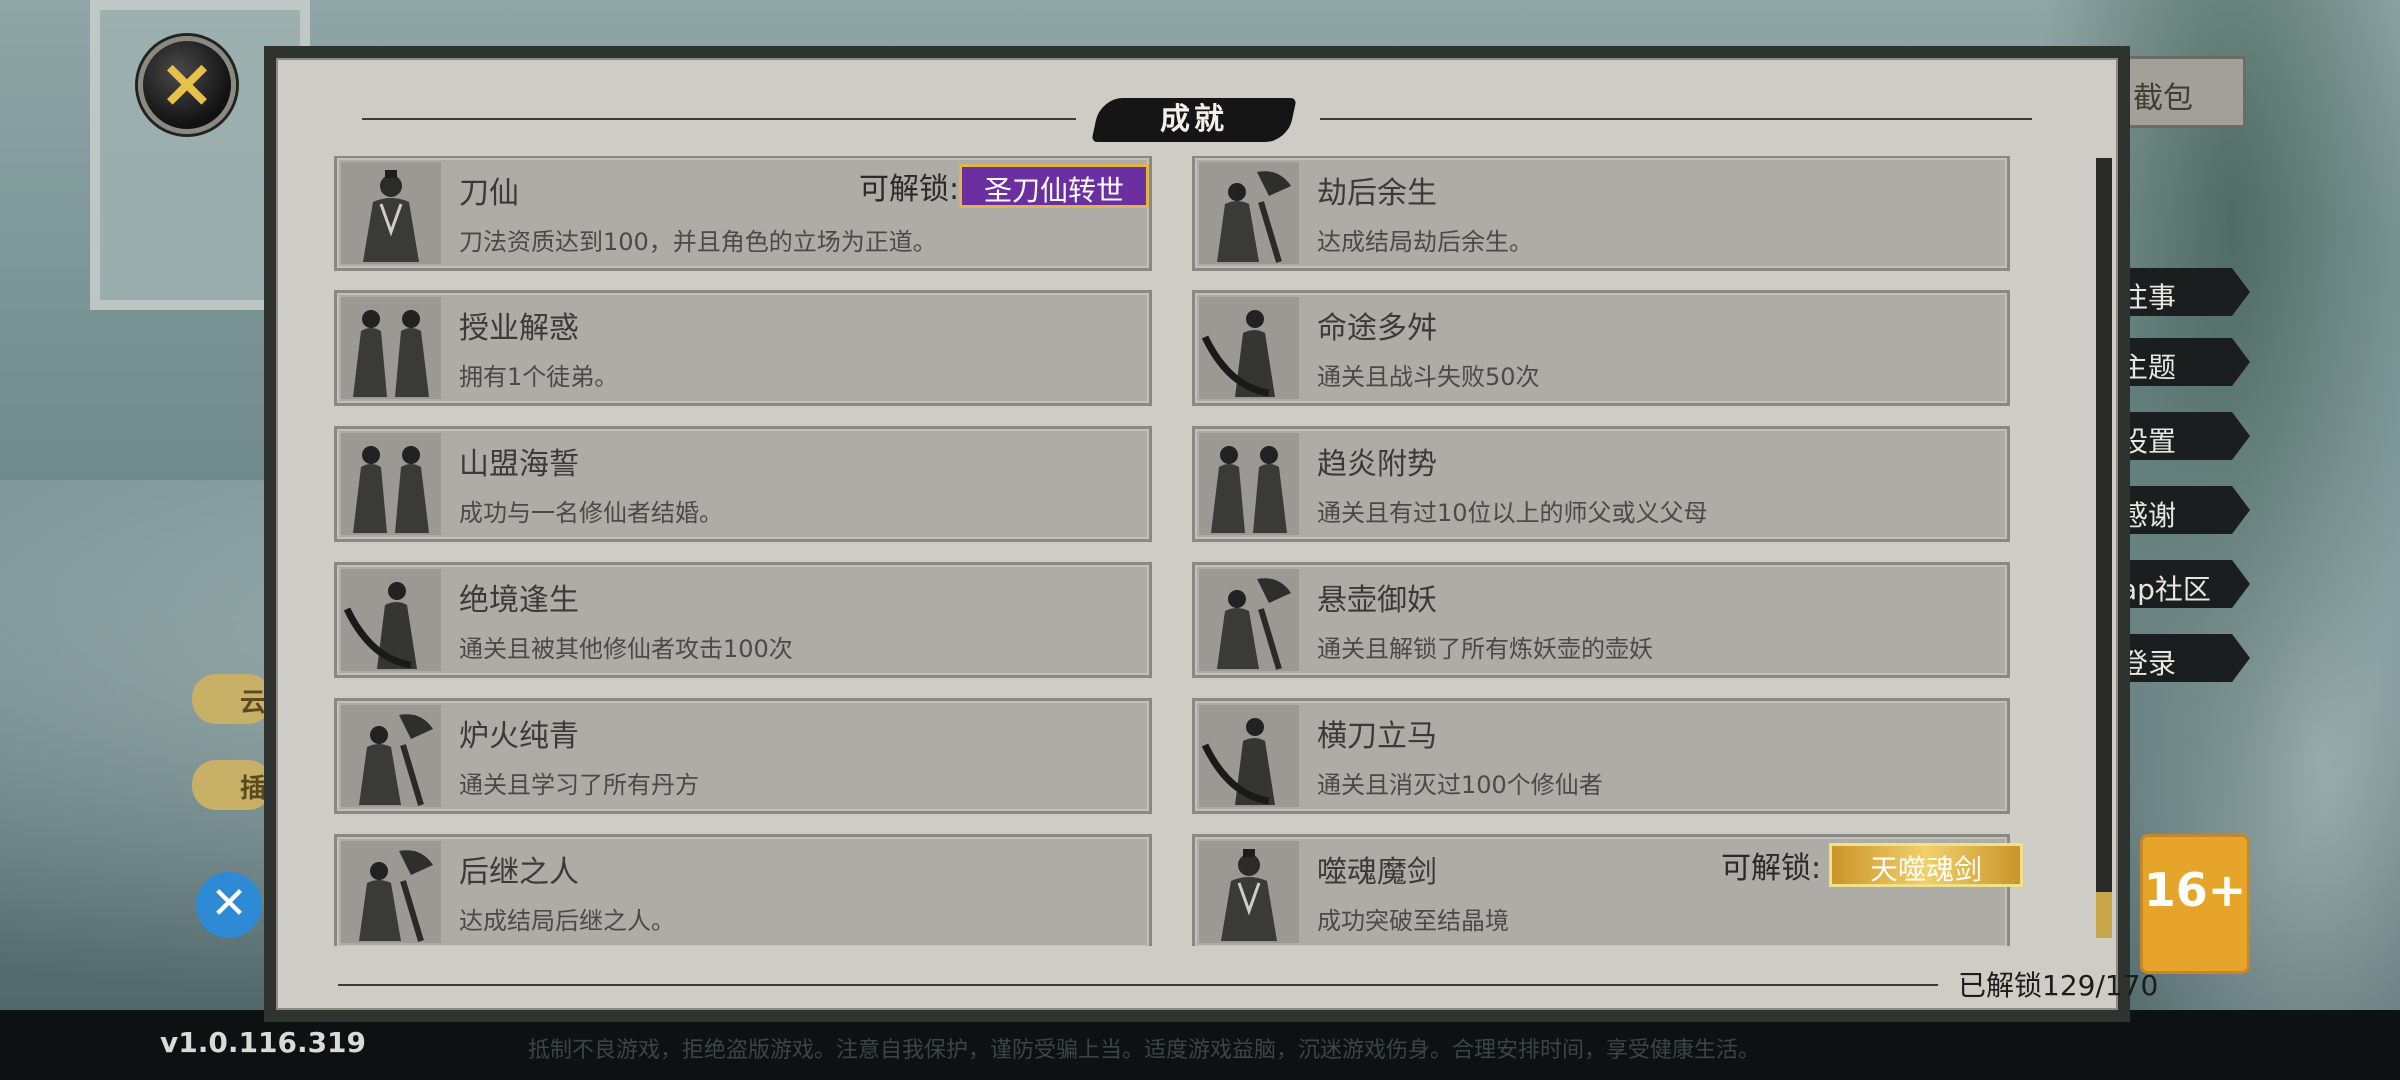 The width and height of the screenshot is (2400, 1080). I want to click on achievement-description: 通关且学习了所有丹方, so click(579, 785).